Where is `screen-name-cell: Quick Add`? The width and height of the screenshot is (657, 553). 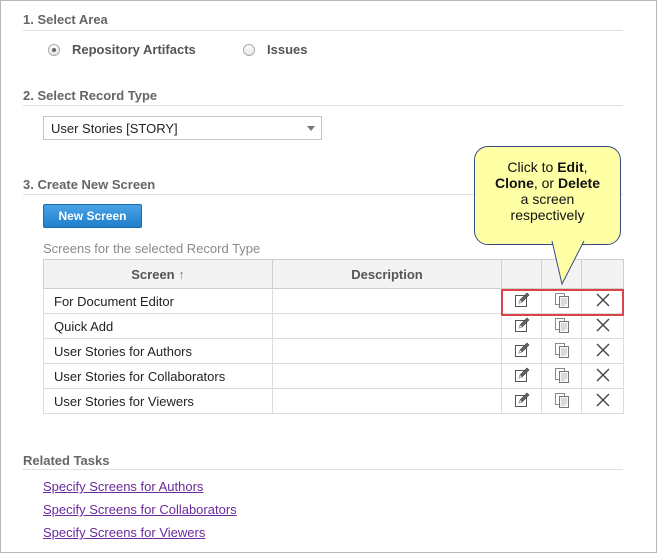 screen-name-cell: Quick Add is located at coordinates (158, 326).